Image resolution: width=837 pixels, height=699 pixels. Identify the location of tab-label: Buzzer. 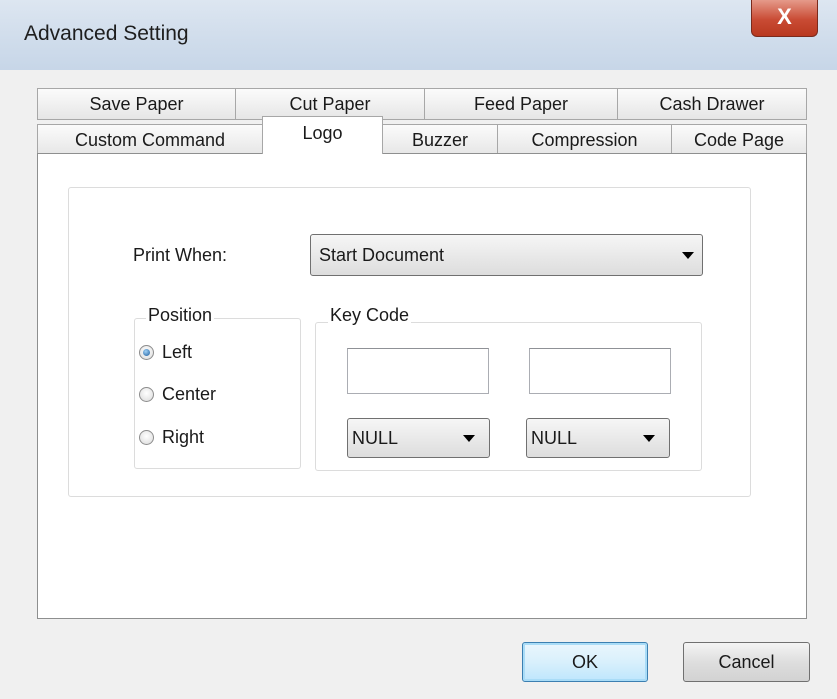
(440, 139).